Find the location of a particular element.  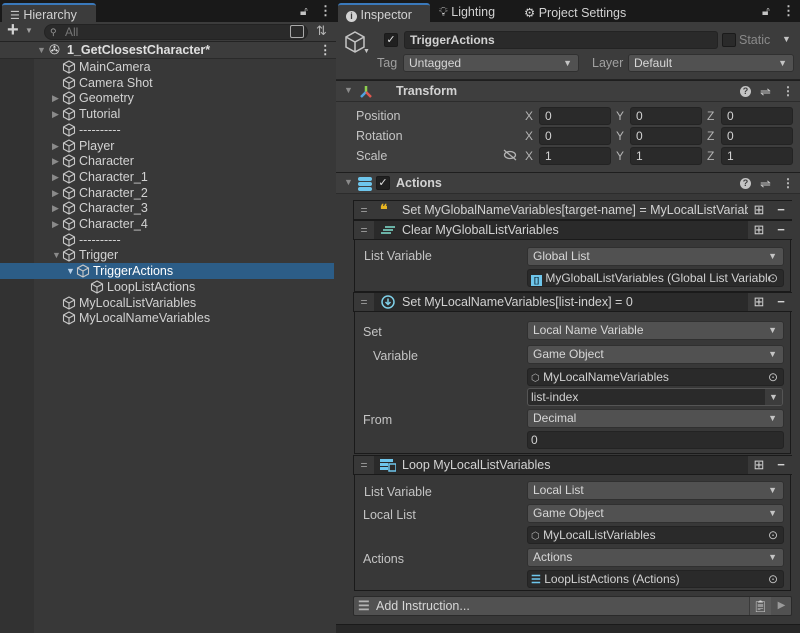

transform-header: ▼ Transform ? ⇌ ⋮ is located at coordinates (568, 91).